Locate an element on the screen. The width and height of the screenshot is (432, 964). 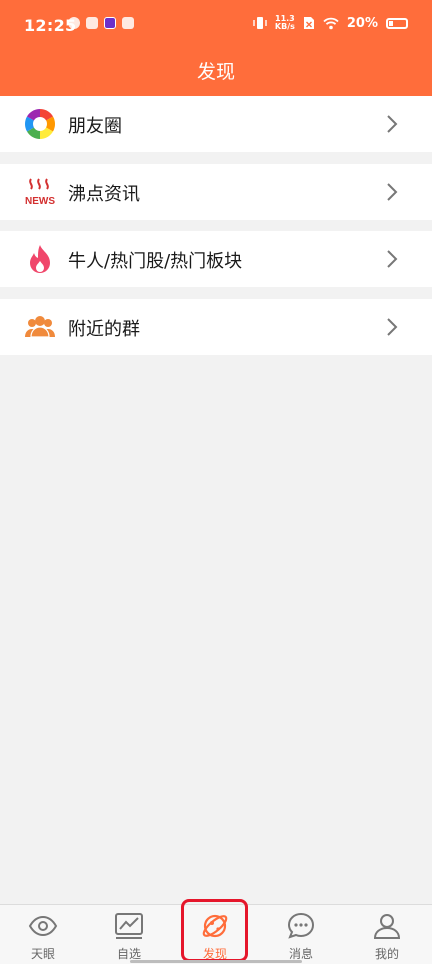
tab-watchlist: 自选 is located at coordinates (129, 934).